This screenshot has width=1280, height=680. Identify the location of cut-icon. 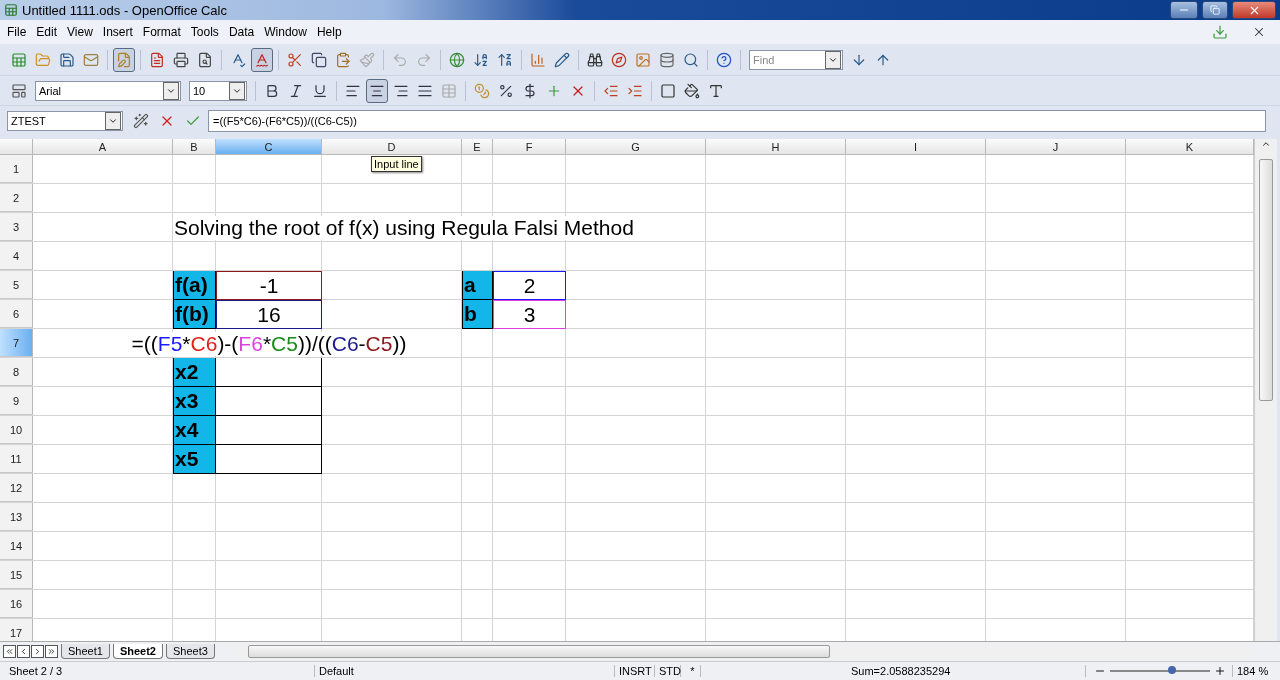
(295, 59).